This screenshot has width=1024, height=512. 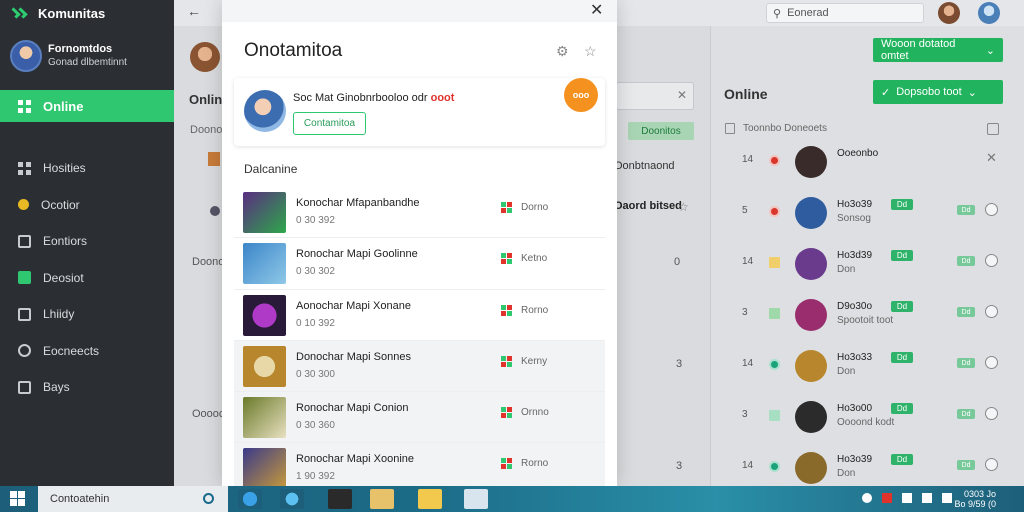 I want to click on sidebar-item-deosiot: Deosiot, so click(x=87, y=278).